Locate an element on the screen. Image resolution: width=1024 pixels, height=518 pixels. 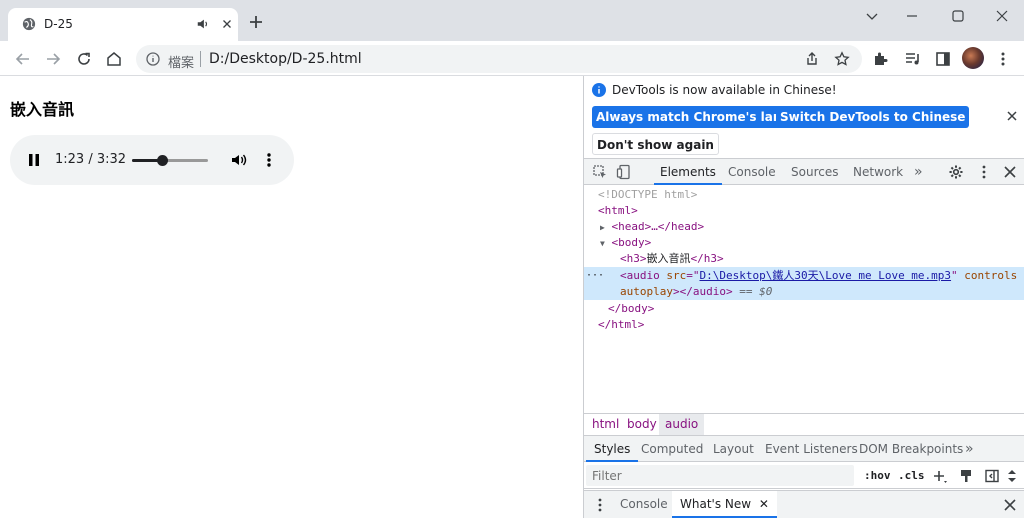
devtools-drawer: Console What's New ✕ is located at coordinates (804, 504).